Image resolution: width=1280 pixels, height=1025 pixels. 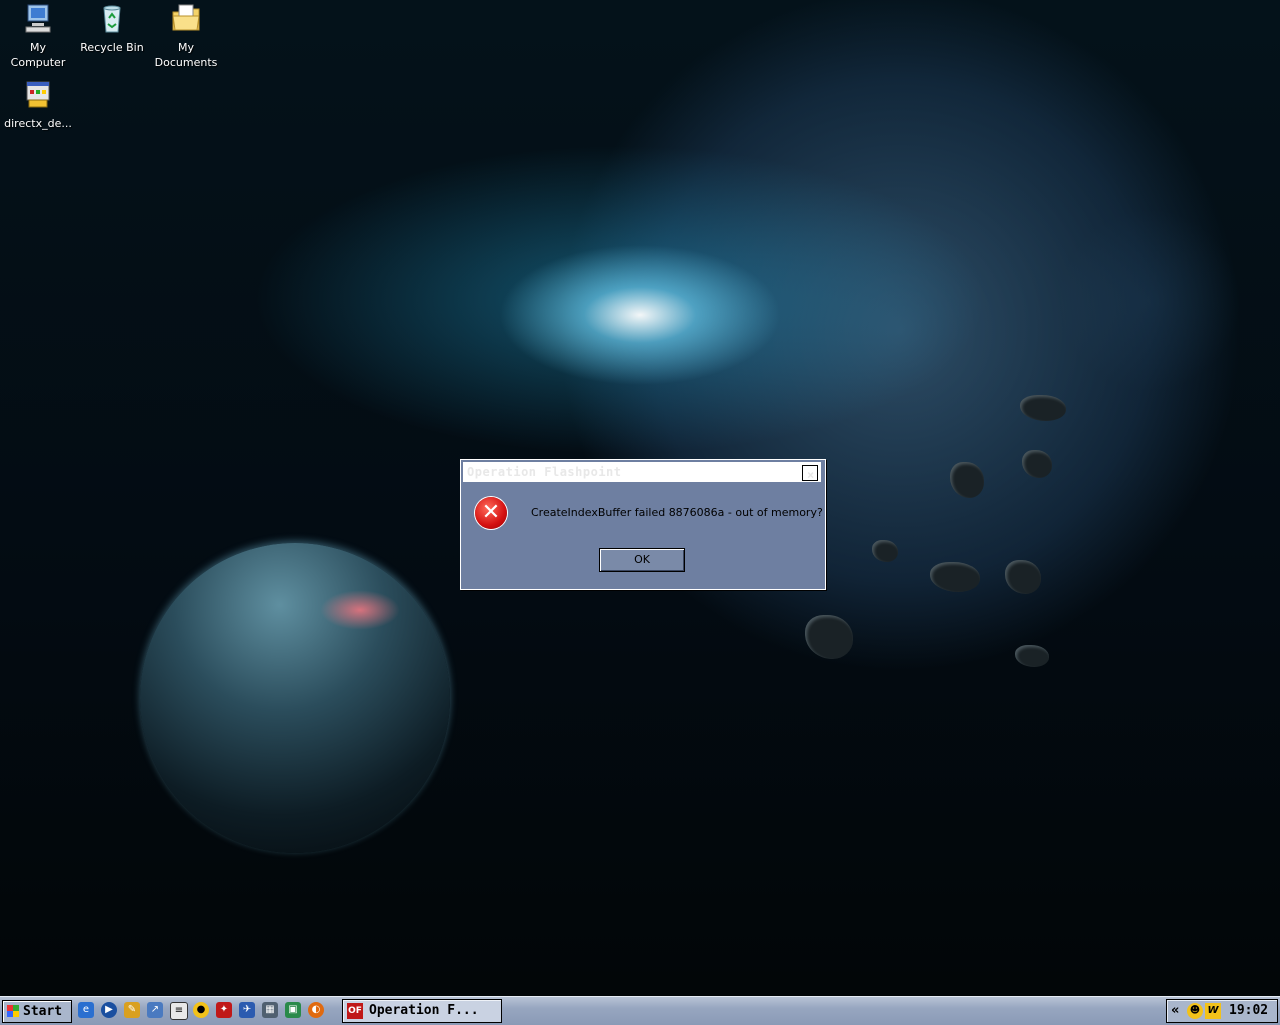 What do you see at coordinates (112, 18) in the screenshot?
I see `recycle-bin-icon` at bounding box center [112, 18].